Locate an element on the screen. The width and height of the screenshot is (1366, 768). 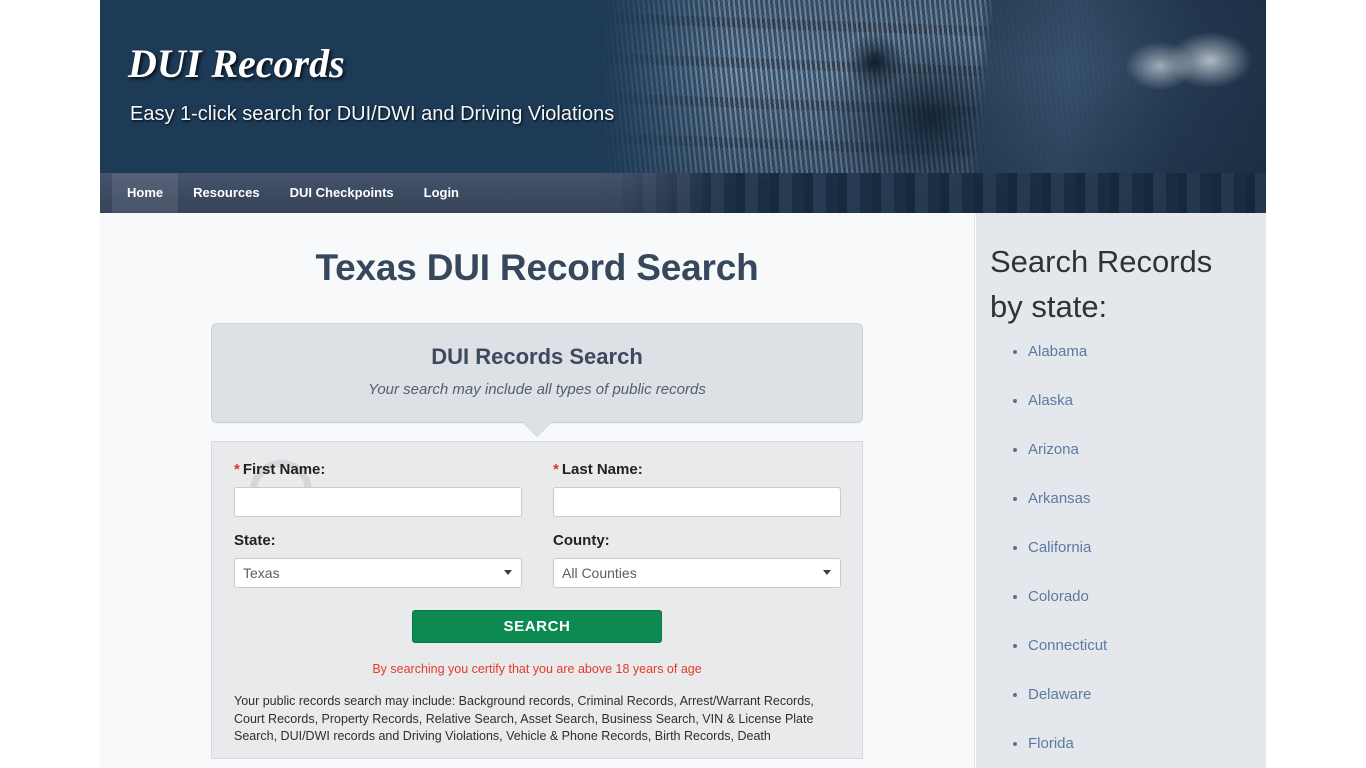
nav-item-dui-checkpoints: DUI Checkpoints is located at coordinates (342, 193).